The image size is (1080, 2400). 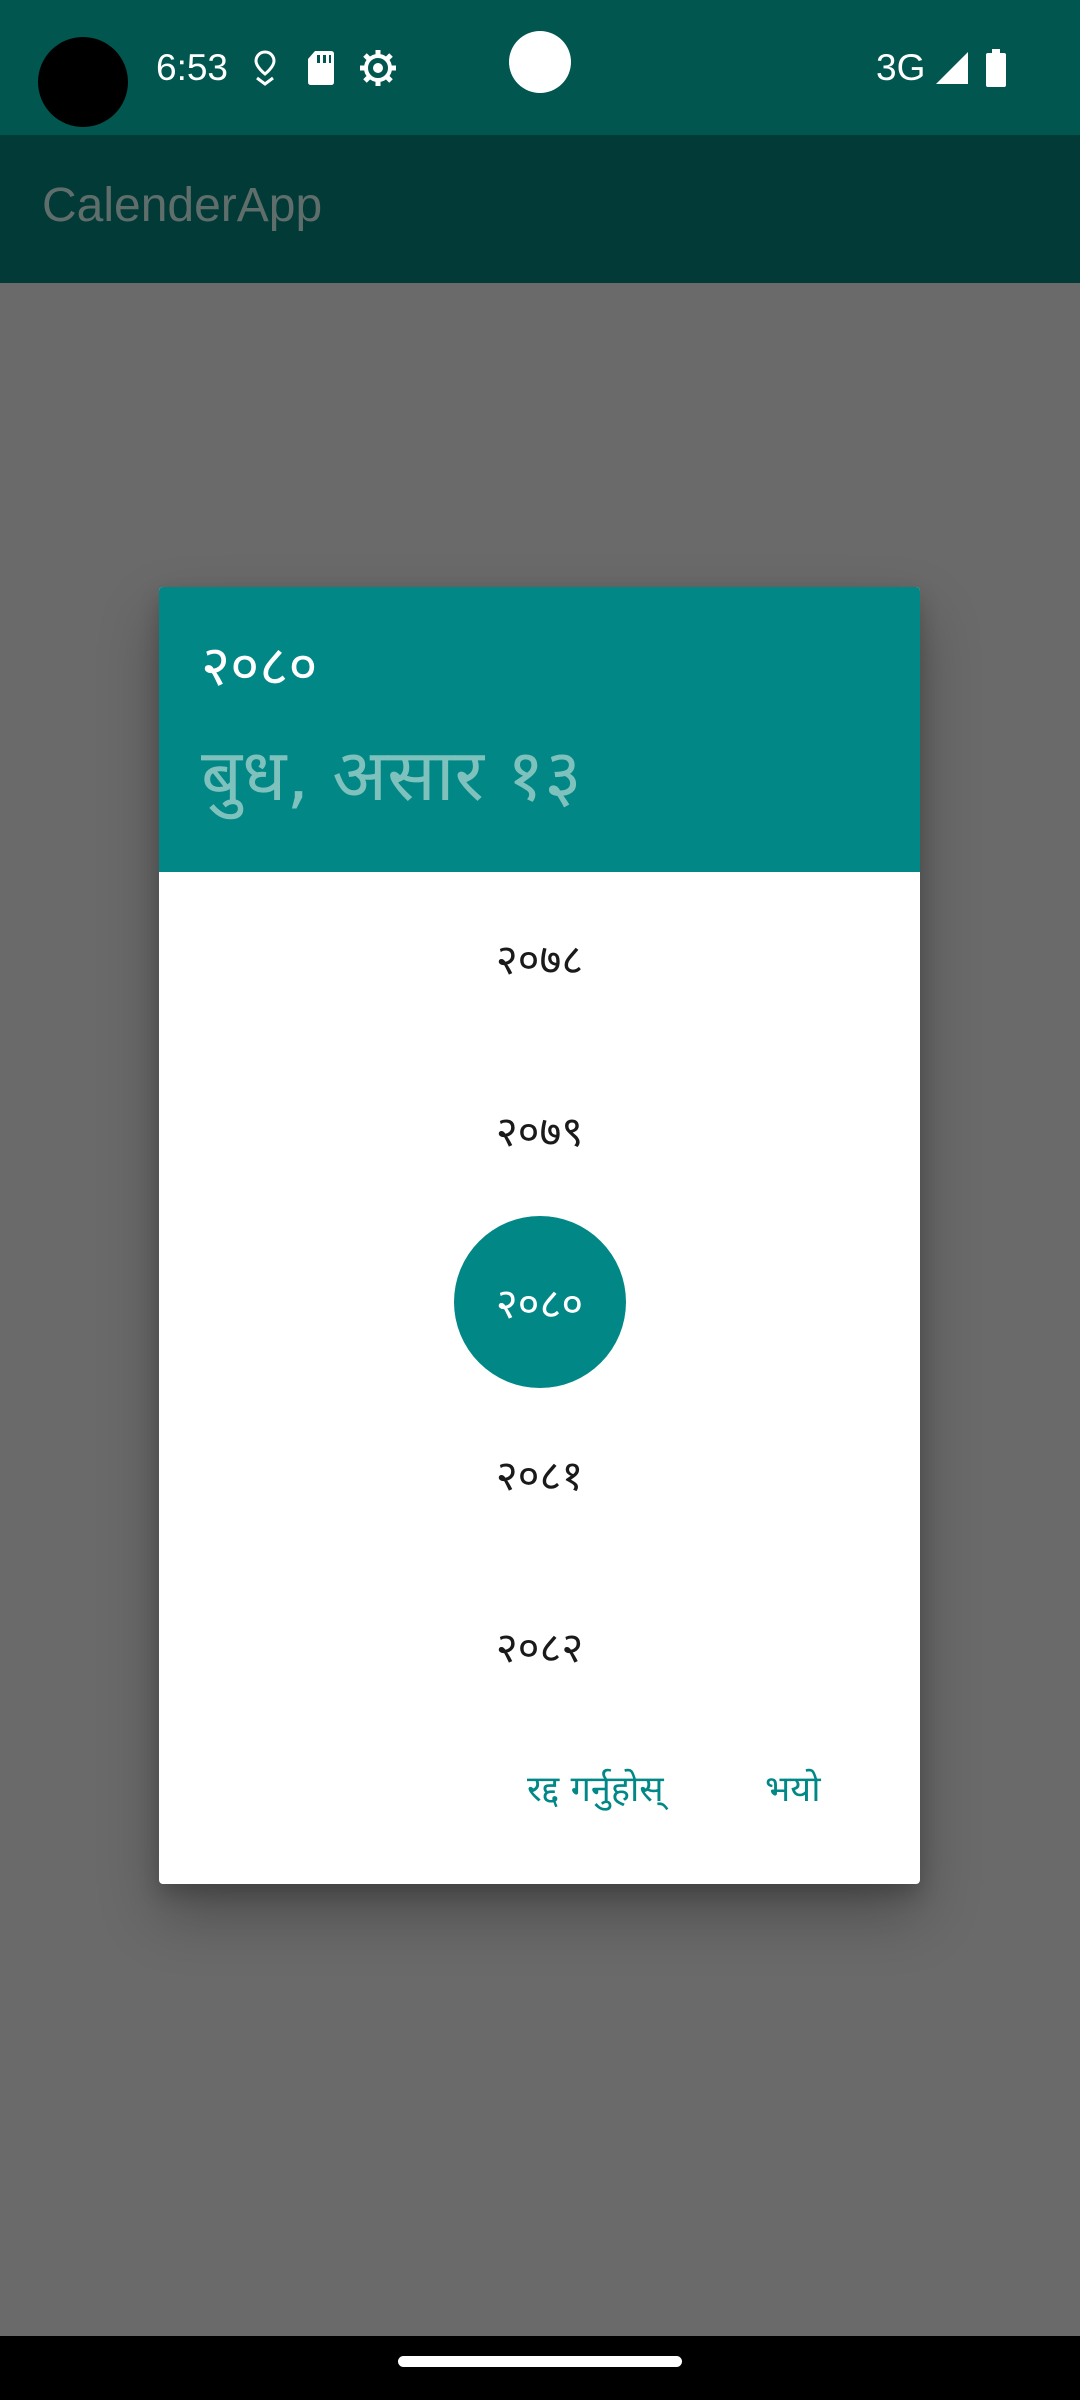 What do you see at coordinates (595, 1787) in the screenshot?
I see `cancel-button: रद्द गर्नुहोस्` at bounding box center [595, 1787].